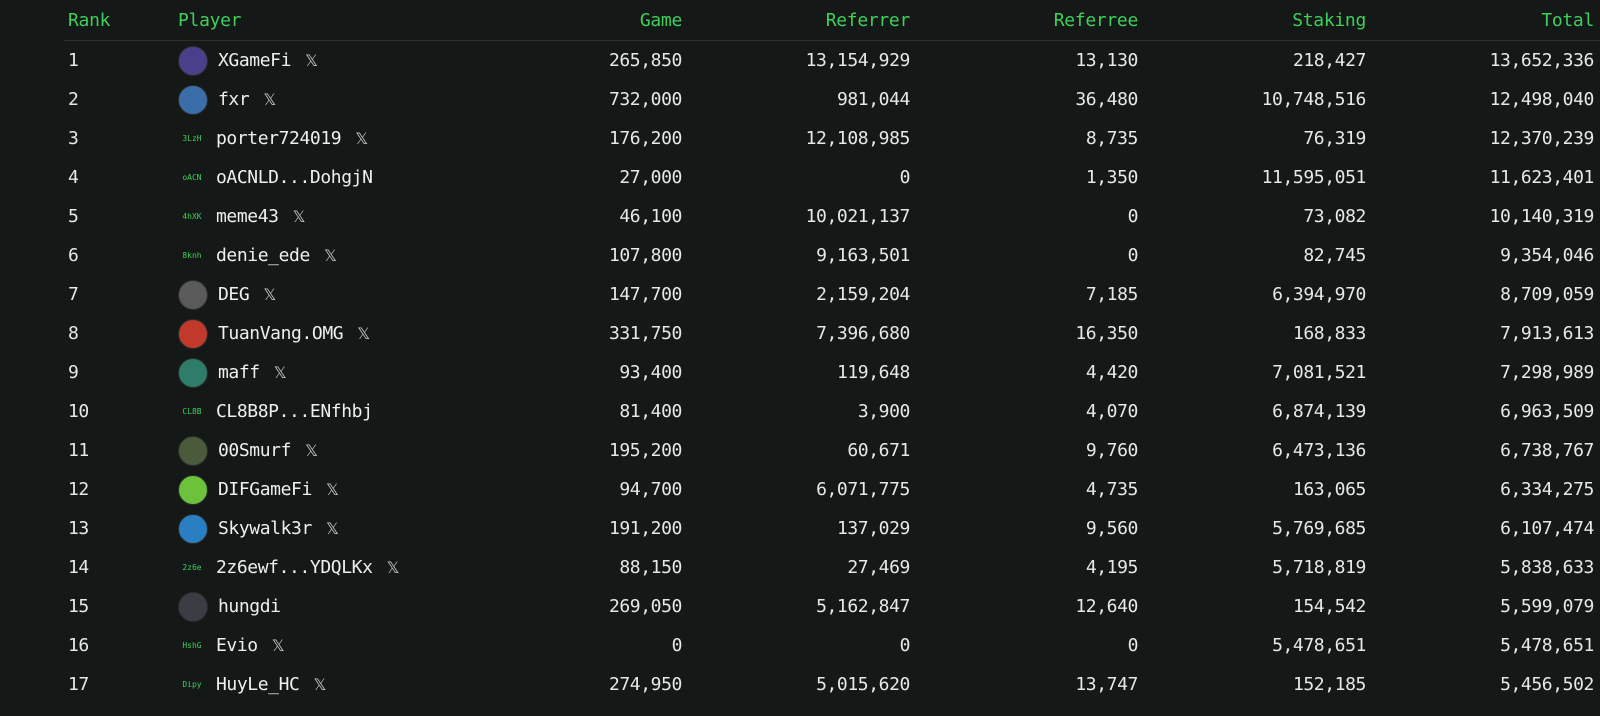 Image resolution: width=1600 pixels, height=716 pixels. I want to click on staking-cell: 163,065, so click(1329, 489).